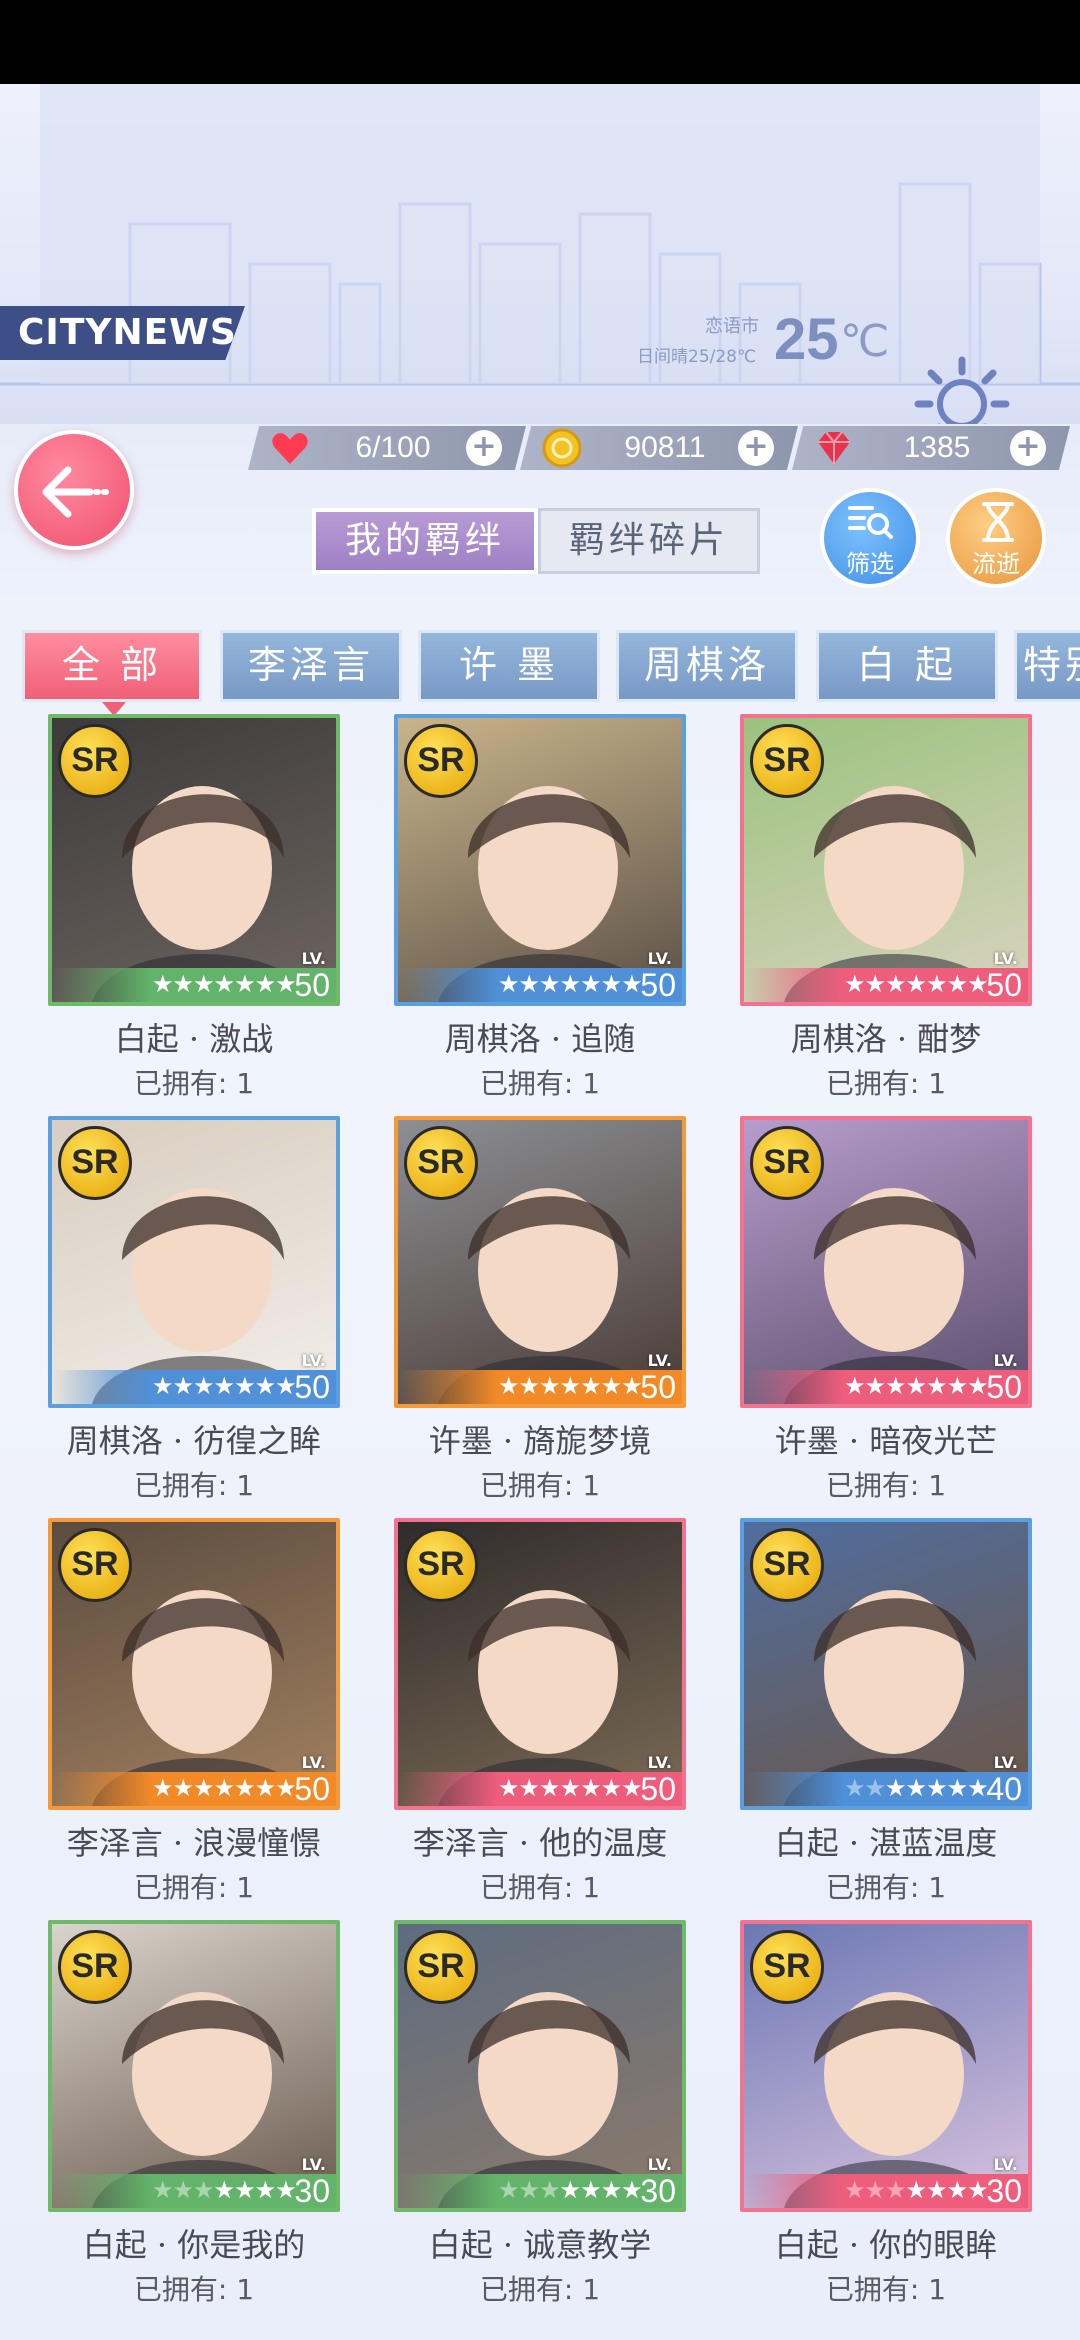  What do you see at coordinates (425, 541) in the screenshot?
I see `tab-my-bonds: 我的羁绊` at bounding box center [425, 541].